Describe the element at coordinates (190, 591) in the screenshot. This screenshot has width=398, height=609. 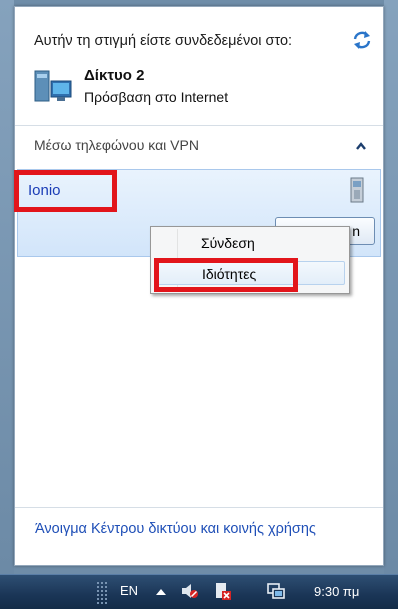
I see `volume-muted-icon` at that location.